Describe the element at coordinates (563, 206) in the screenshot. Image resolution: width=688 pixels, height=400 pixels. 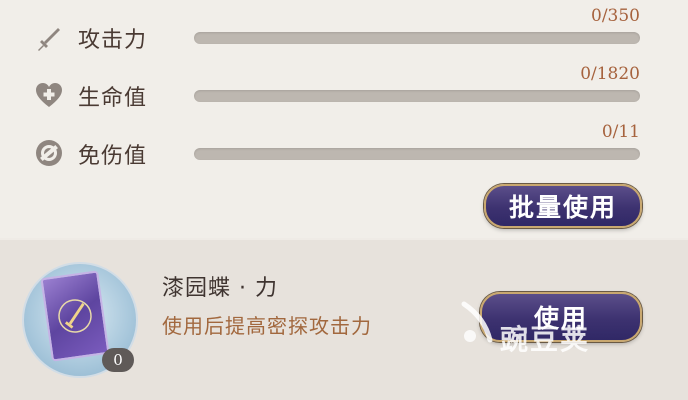
I see `batch-use-button: 批量使用` at that location.